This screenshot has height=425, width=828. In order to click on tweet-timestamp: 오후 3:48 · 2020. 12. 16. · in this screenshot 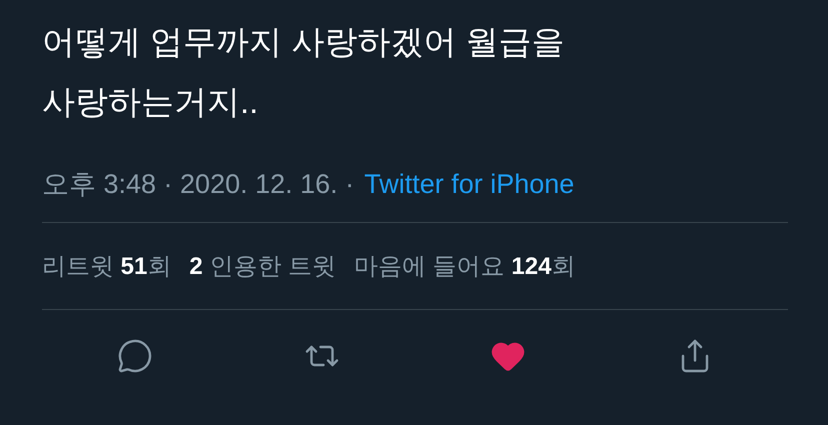, I will do `click(198, 184)`.